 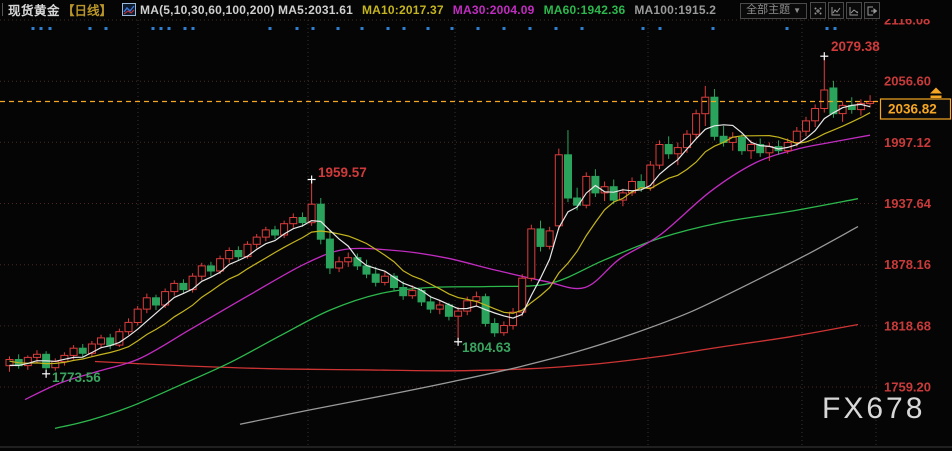 I want to click on candlestick-chart-icon, so click(x=129, y=9).